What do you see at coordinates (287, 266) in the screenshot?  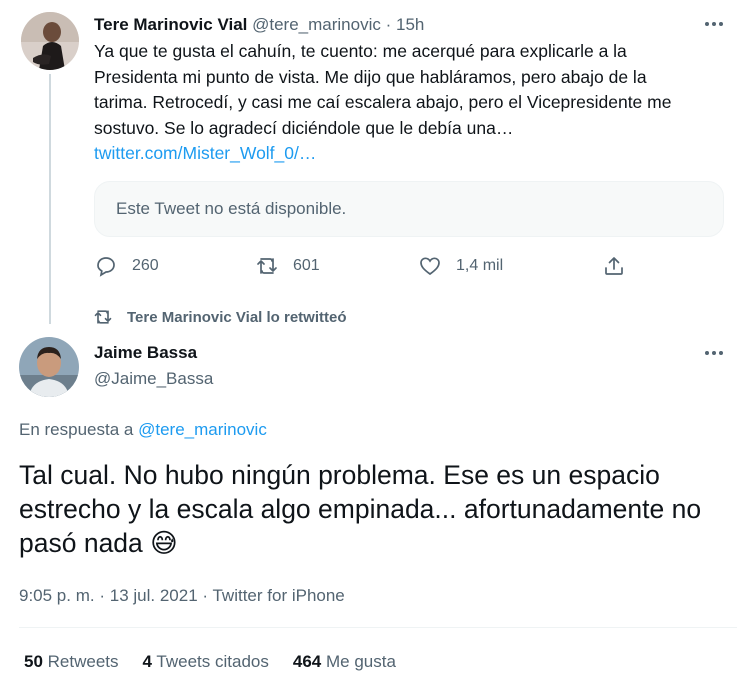 I see `retweet-button: 601` at bounding box center [287, 266].